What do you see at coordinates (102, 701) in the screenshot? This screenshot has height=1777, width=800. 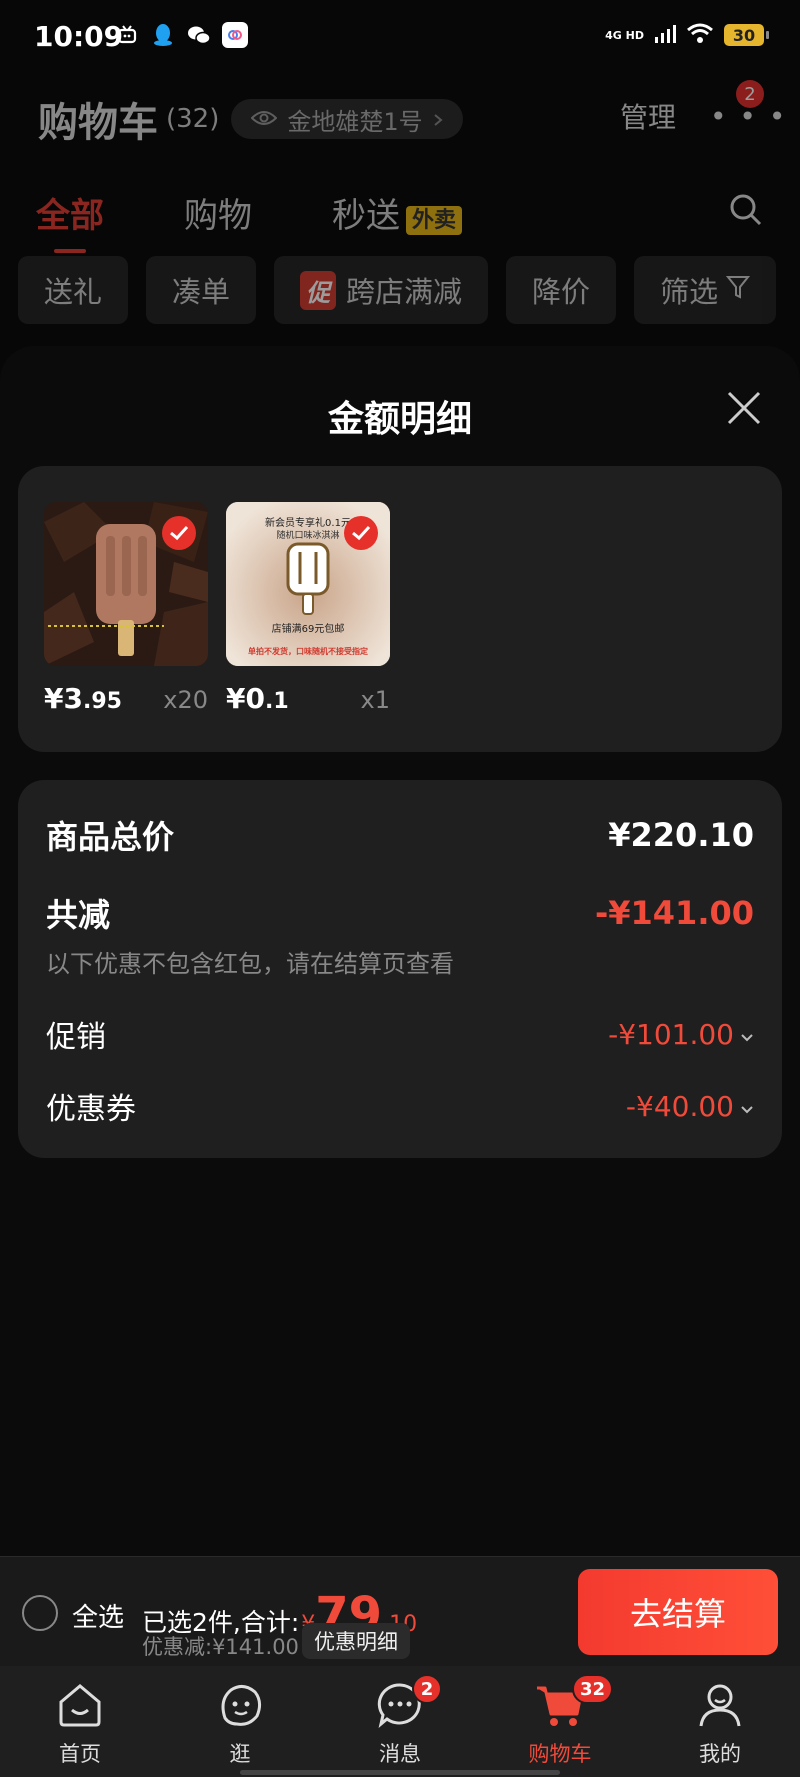 I see `item-price-dec: .95` at bounding box center [102, 701].